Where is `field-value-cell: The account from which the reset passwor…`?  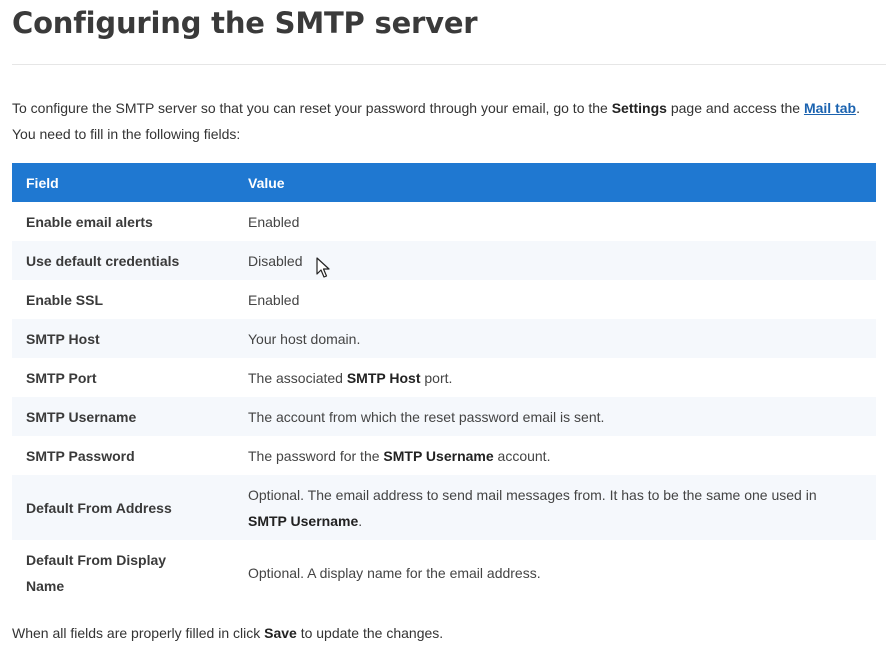 field-value-cell: The account from which the reset passwor… is located at coordinates (557, 416).